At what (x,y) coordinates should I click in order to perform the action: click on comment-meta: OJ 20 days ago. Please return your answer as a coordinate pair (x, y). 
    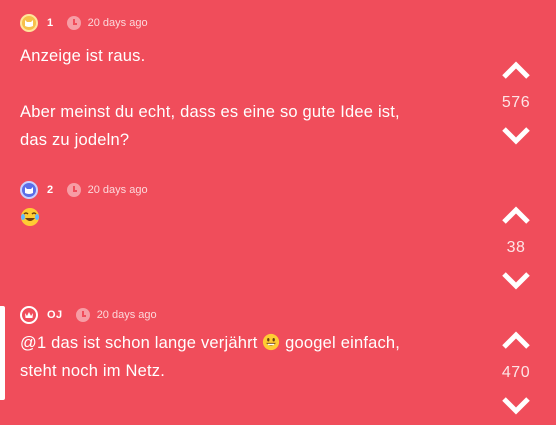
    Looking at the image, I should click on (88, 315).